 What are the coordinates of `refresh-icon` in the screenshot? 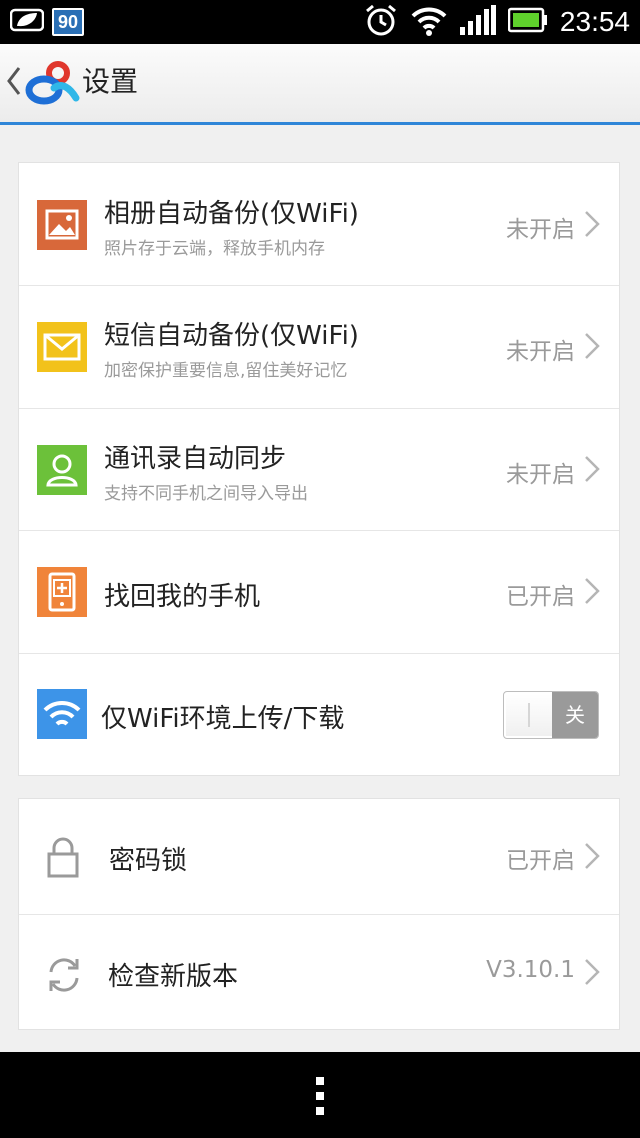 It's located at (64, 975).